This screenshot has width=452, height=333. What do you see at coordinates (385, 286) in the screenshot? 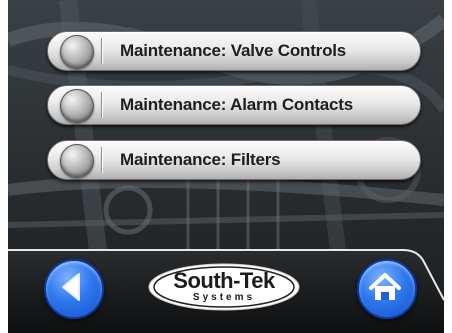
I see `home-icon` at bounding box center [385, 286].